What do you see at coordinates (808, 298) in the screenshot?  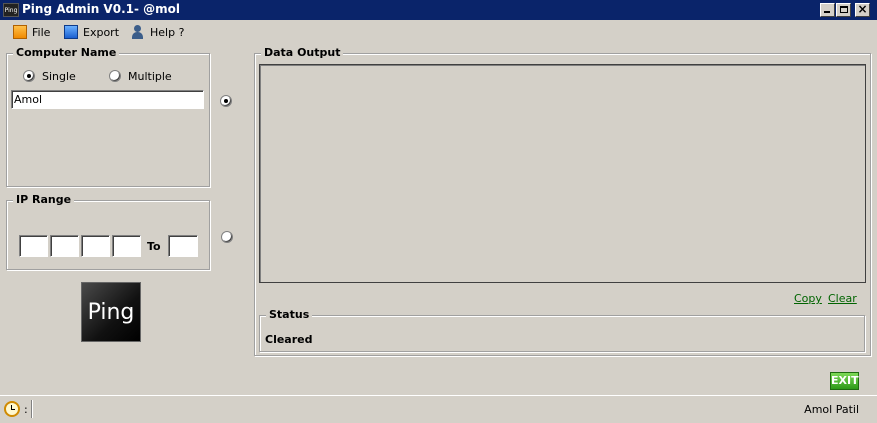 I see `copy-link: Copy` at bounding box center [808, 298].